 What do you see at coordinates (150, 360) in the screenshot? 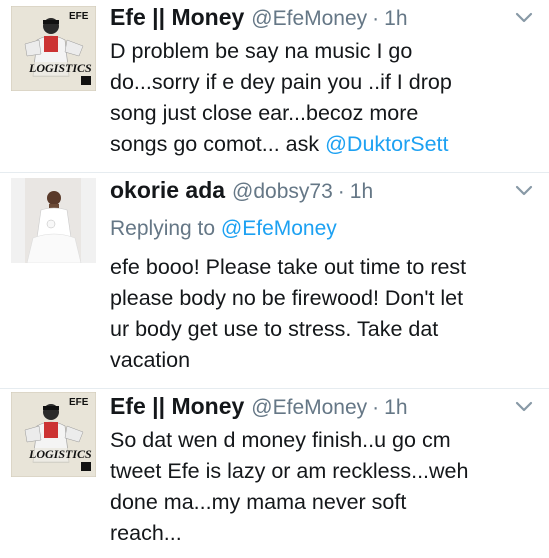
I see `tweet-line: vacation` at bounding box center [150, 360].